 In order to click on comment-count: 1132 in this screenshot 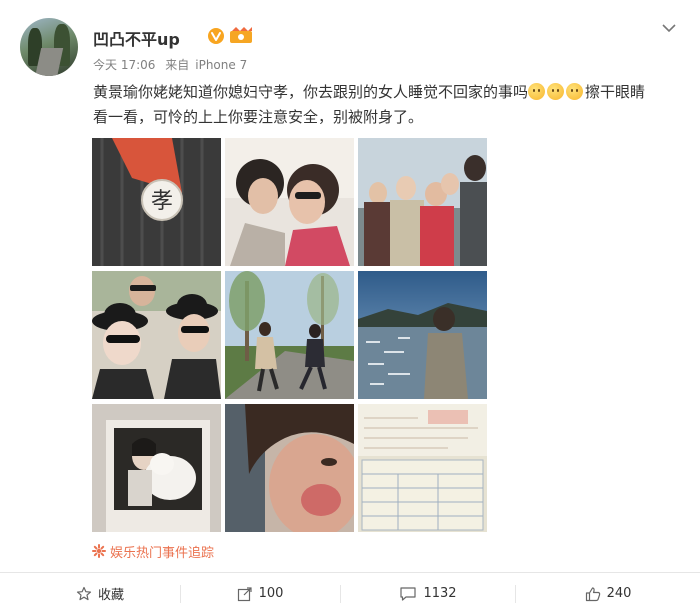, I will do `click(440, 593)`.